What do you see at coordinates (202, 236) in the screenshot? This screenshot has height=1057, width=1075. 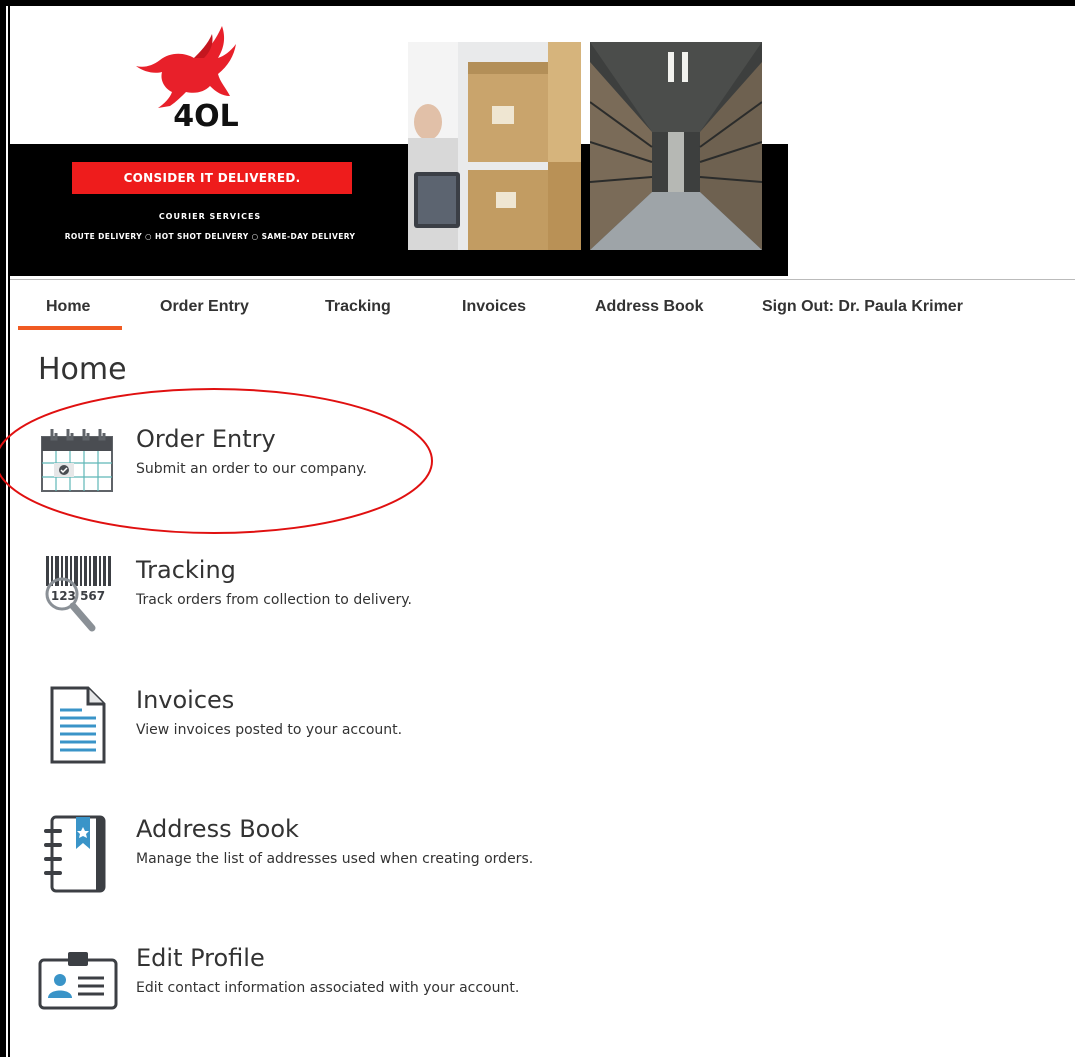 I see `service-hotshot: HOT SHOT DELIVERY` at bounding box center [202, 236].